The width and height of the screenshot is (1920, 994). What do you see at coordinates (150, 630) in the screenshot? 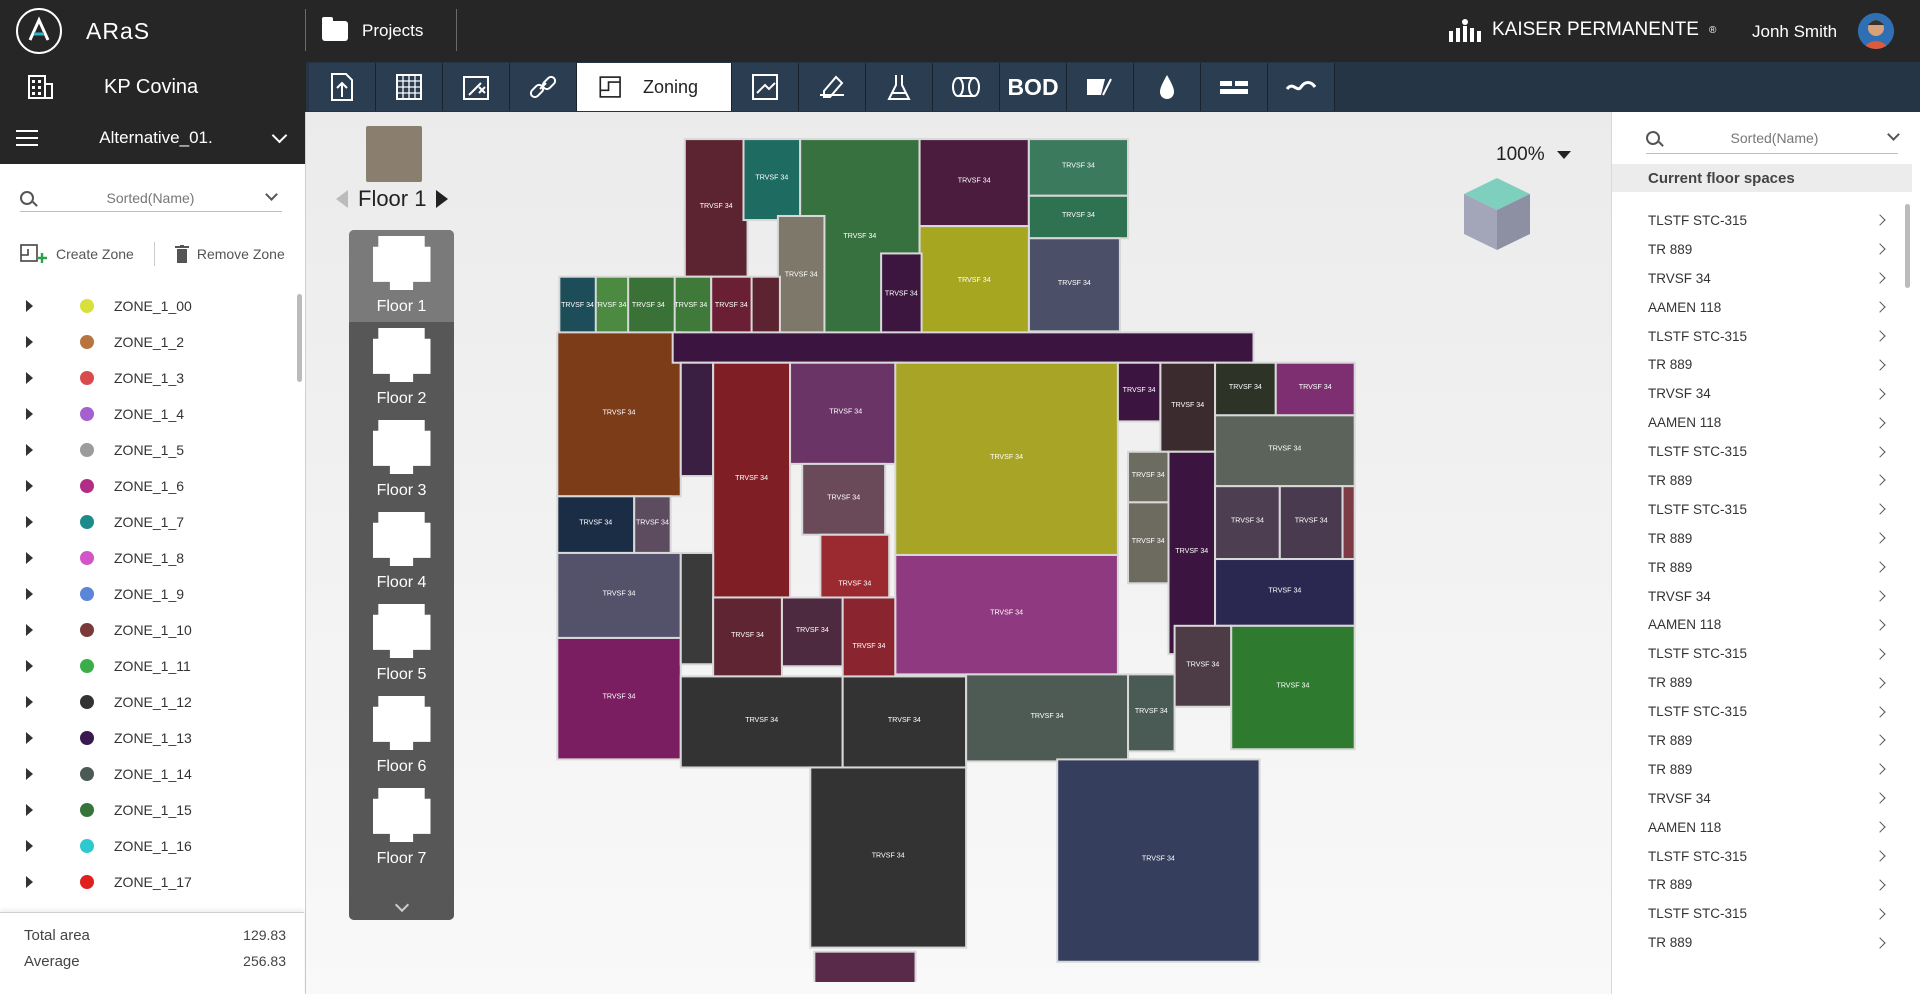
I see `zone-row: ZONE_1_10` at bounding box center [150, 630].